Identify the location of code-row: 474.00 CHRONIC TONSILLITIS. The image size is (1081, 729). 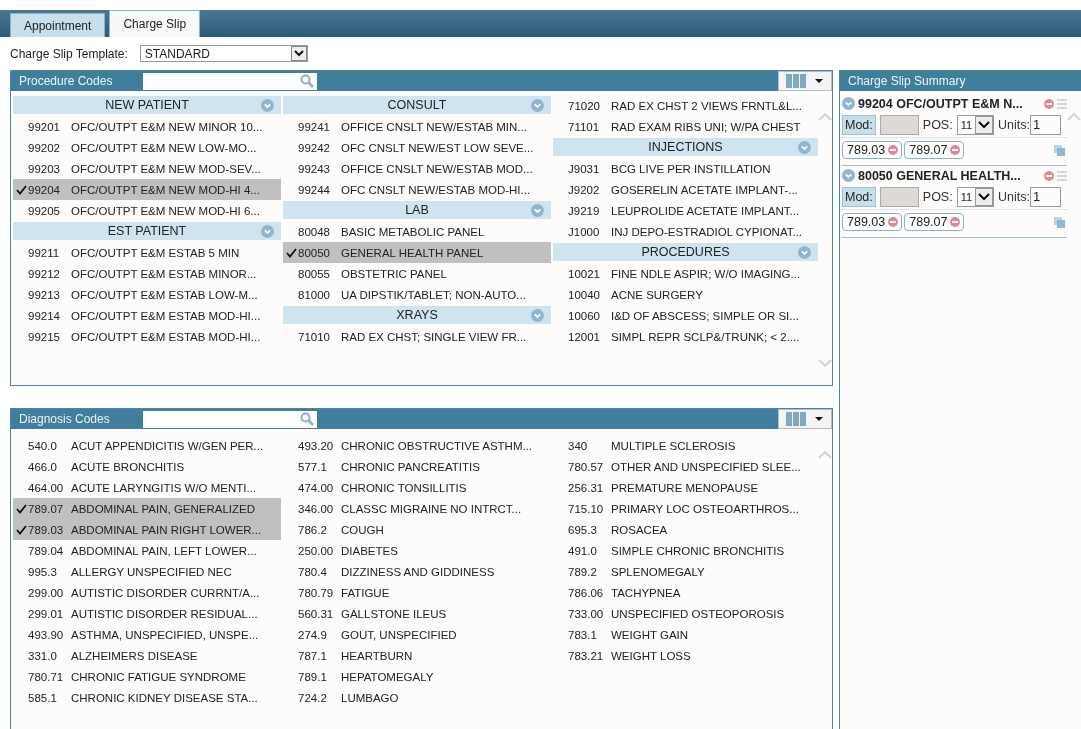
(417, 487).